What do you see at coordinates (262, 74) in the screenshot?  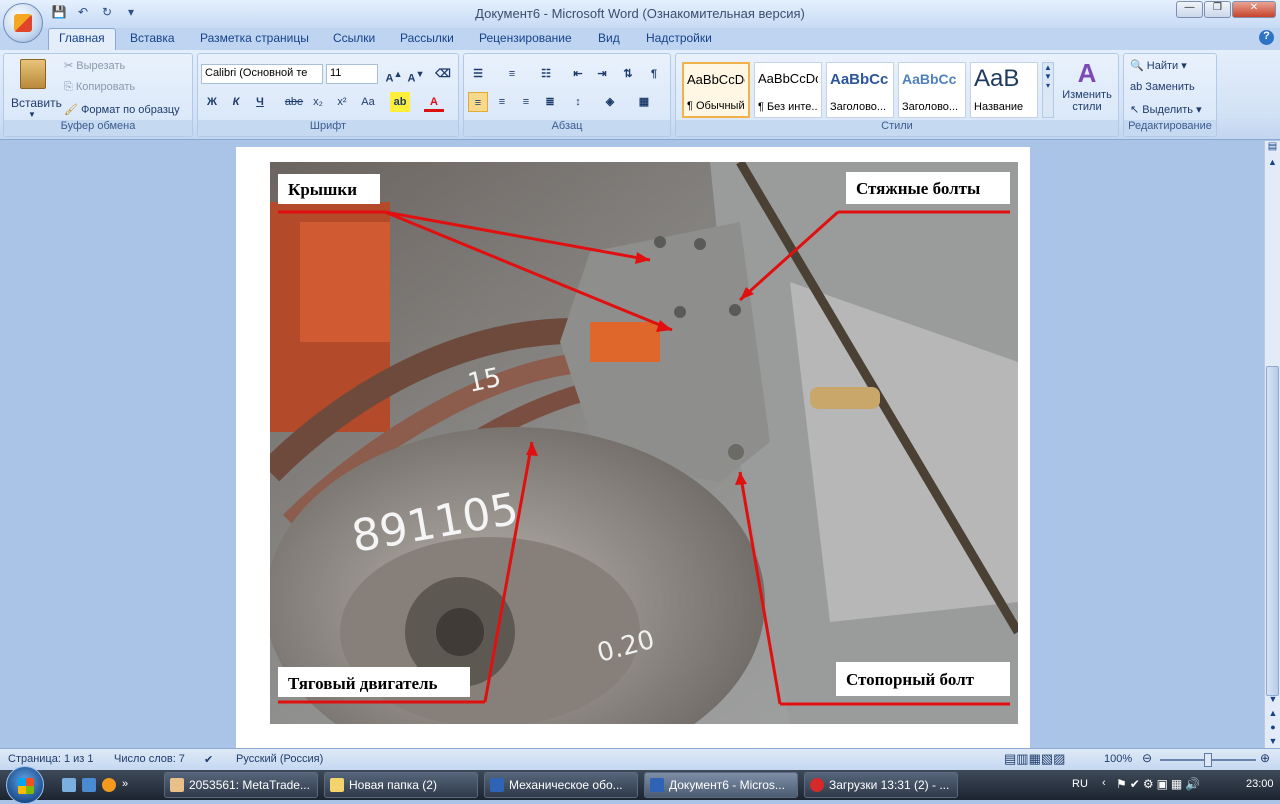 I see `font-name-box: Calibri (Основной те` at bounding box center [262, 74].